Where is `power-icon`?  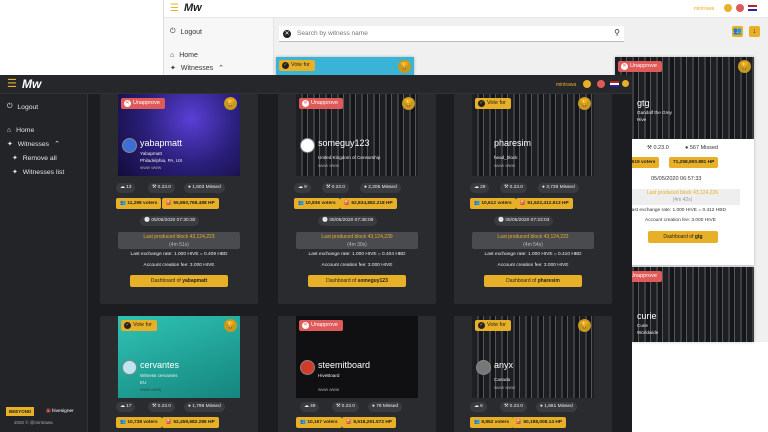 power-icon is located at coordinates (601, 84).